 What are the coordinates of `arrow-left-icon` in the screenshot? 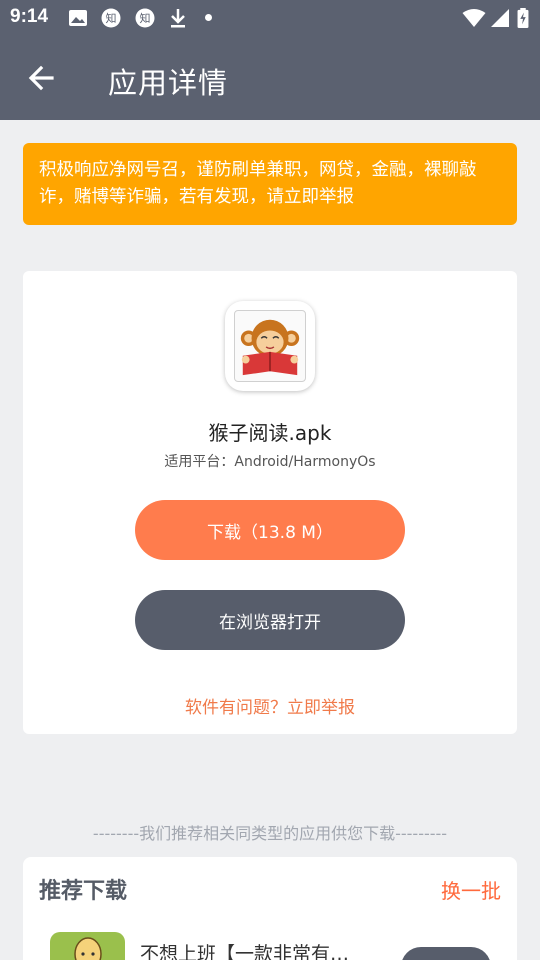 It's located at (42, 78).